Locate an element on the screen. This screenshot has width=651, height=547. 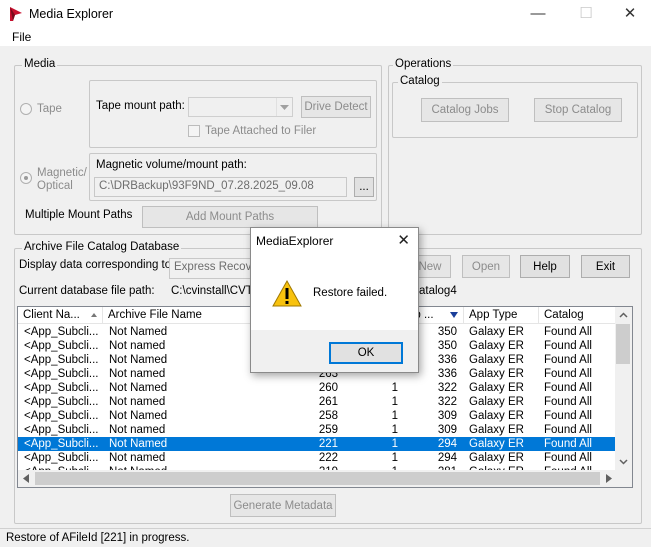
display-data-select: Express Recove is located at coordinates (211, 268).